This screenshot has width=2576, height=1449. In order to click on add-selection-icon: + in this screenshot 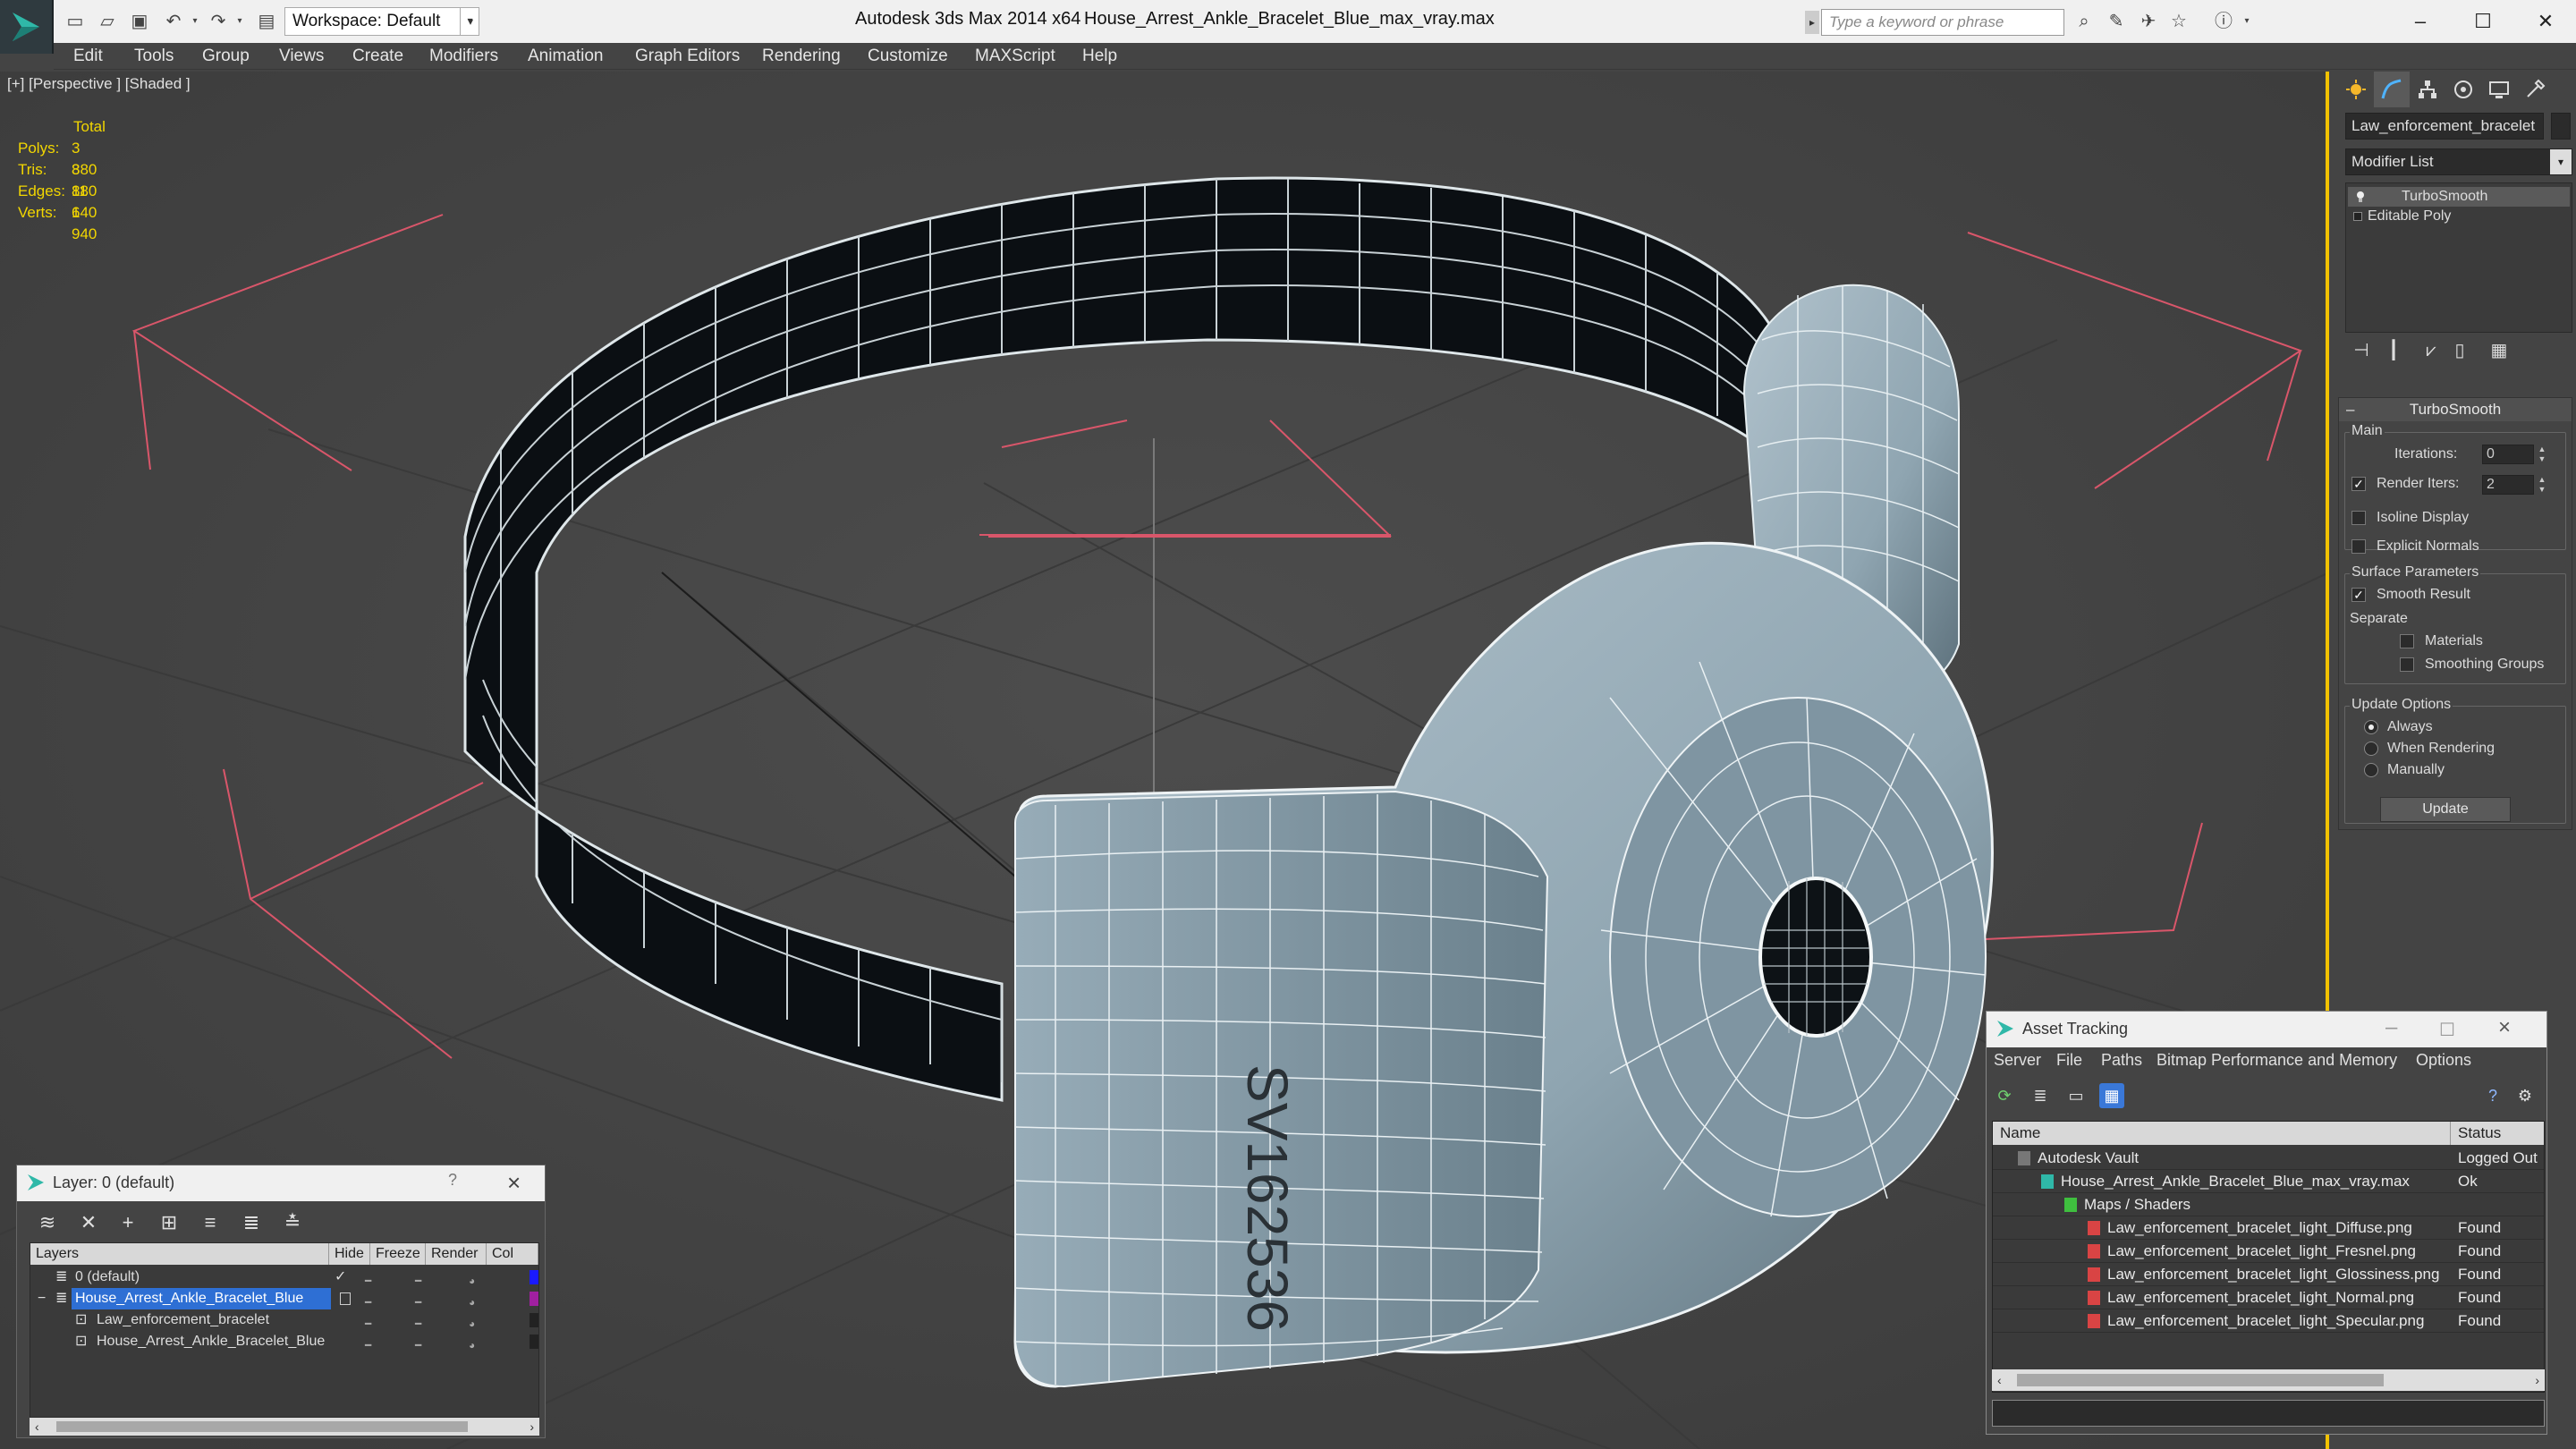, I will do `click(127, 1222)`.